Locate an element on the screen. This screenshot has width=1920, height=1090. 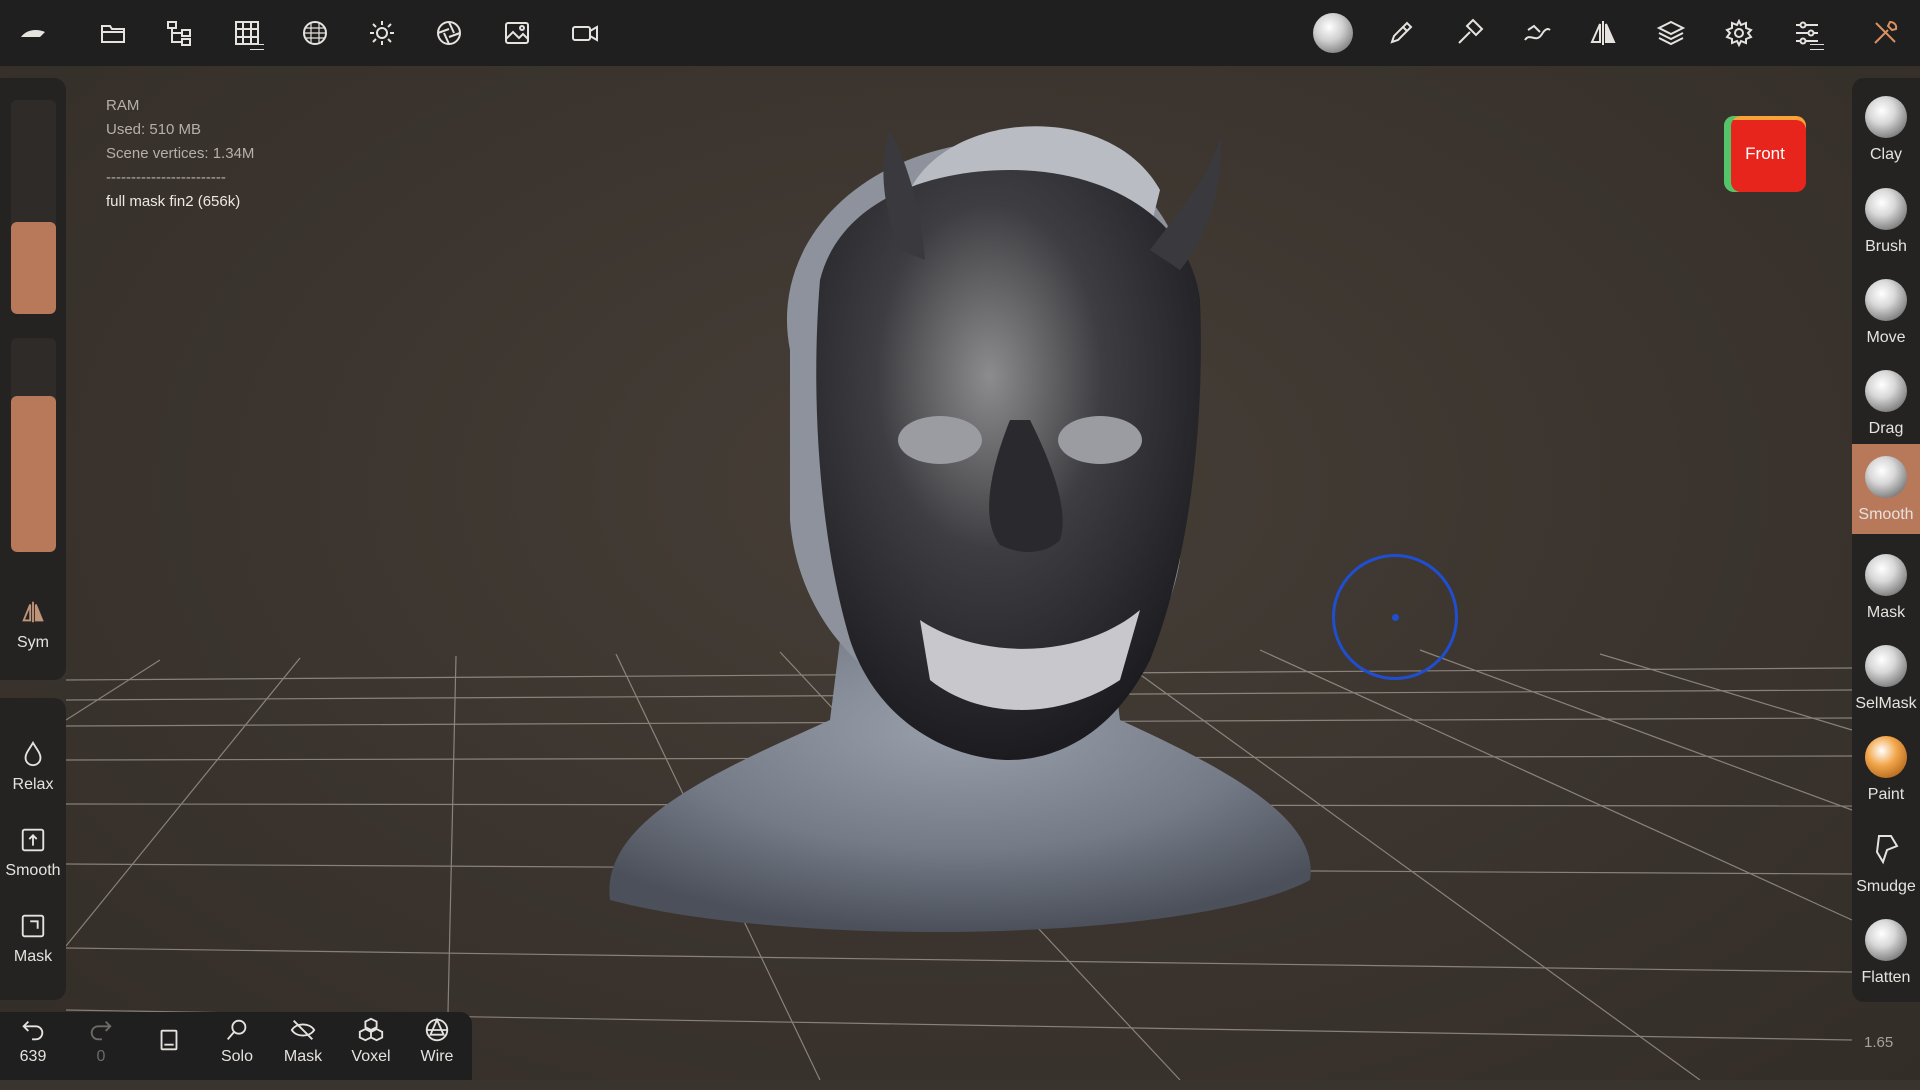
view-cube-front: Front is located at coordinates (1765, 154).